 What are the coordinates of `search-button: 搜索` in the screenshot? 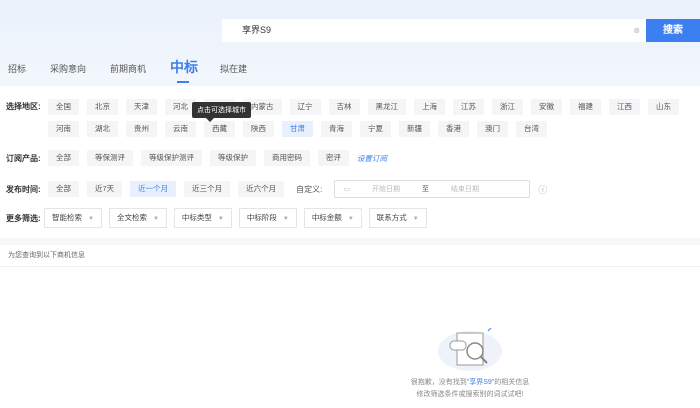 It's located at (673, 30).